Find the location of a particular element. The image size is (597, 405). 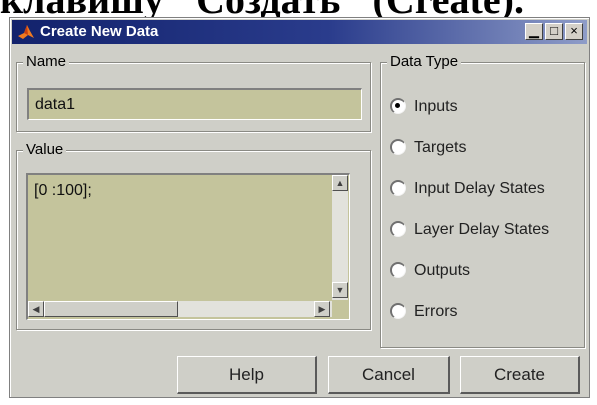

close-button: × is located at coordinates (574, 31).